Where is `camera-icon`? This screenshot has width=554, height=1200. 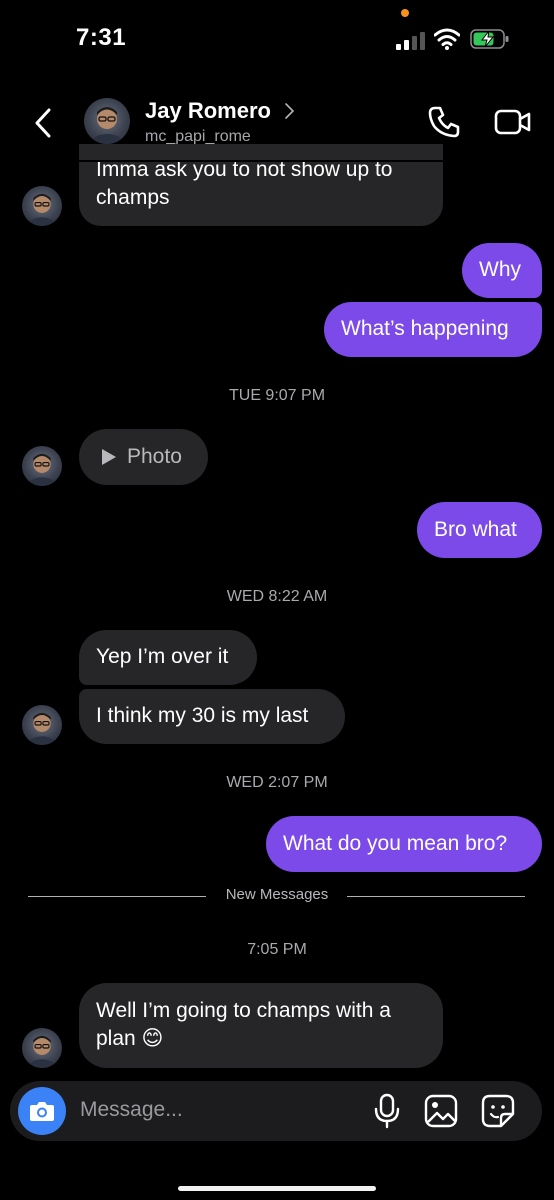 camera-icon is located at coordinates (42, 1111).